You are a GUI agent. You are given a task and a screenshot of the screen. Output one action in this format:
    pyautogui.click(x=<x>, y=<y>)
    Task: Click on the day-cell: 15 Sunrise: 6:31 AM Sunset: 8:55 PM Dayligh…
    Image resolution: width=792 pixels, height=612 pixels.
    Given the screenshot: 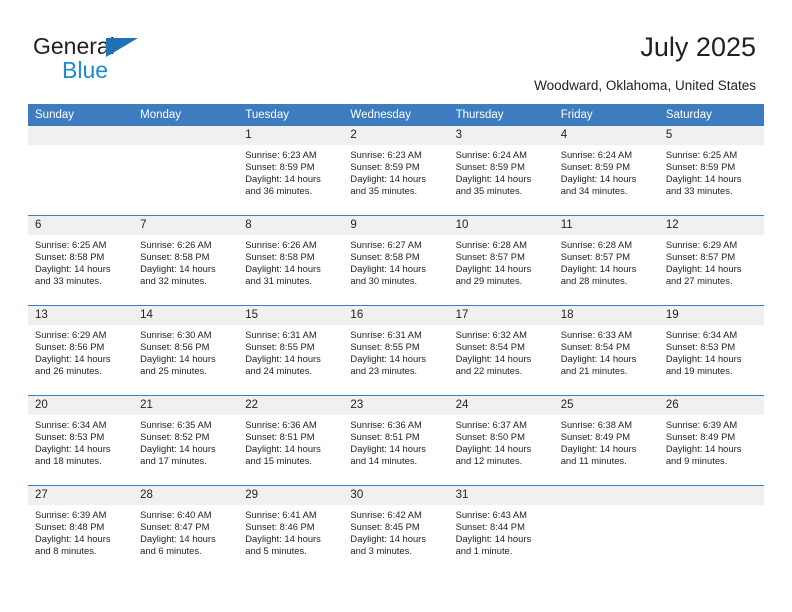 What is the action you would take?
    pyautogui.click(x=291, y=350)
    